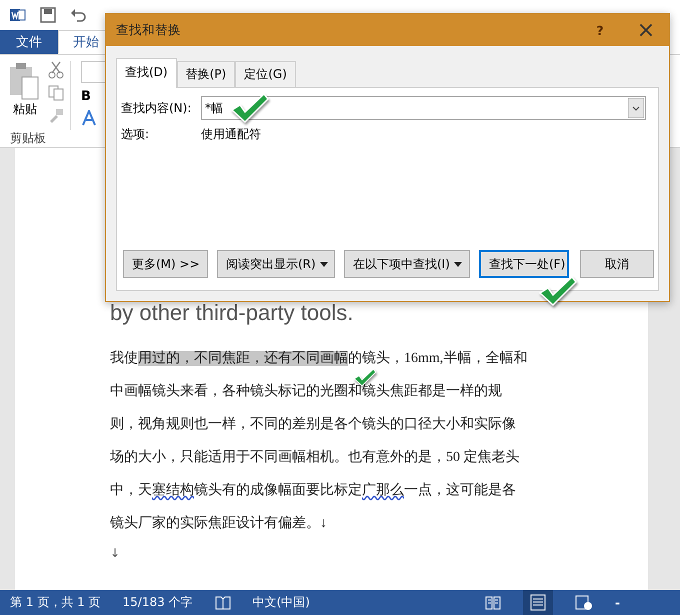  What do you see at coordinates (617, 264) in the screenshot?
I see `dialog-button: 取消` at bounding box center [617, 264].